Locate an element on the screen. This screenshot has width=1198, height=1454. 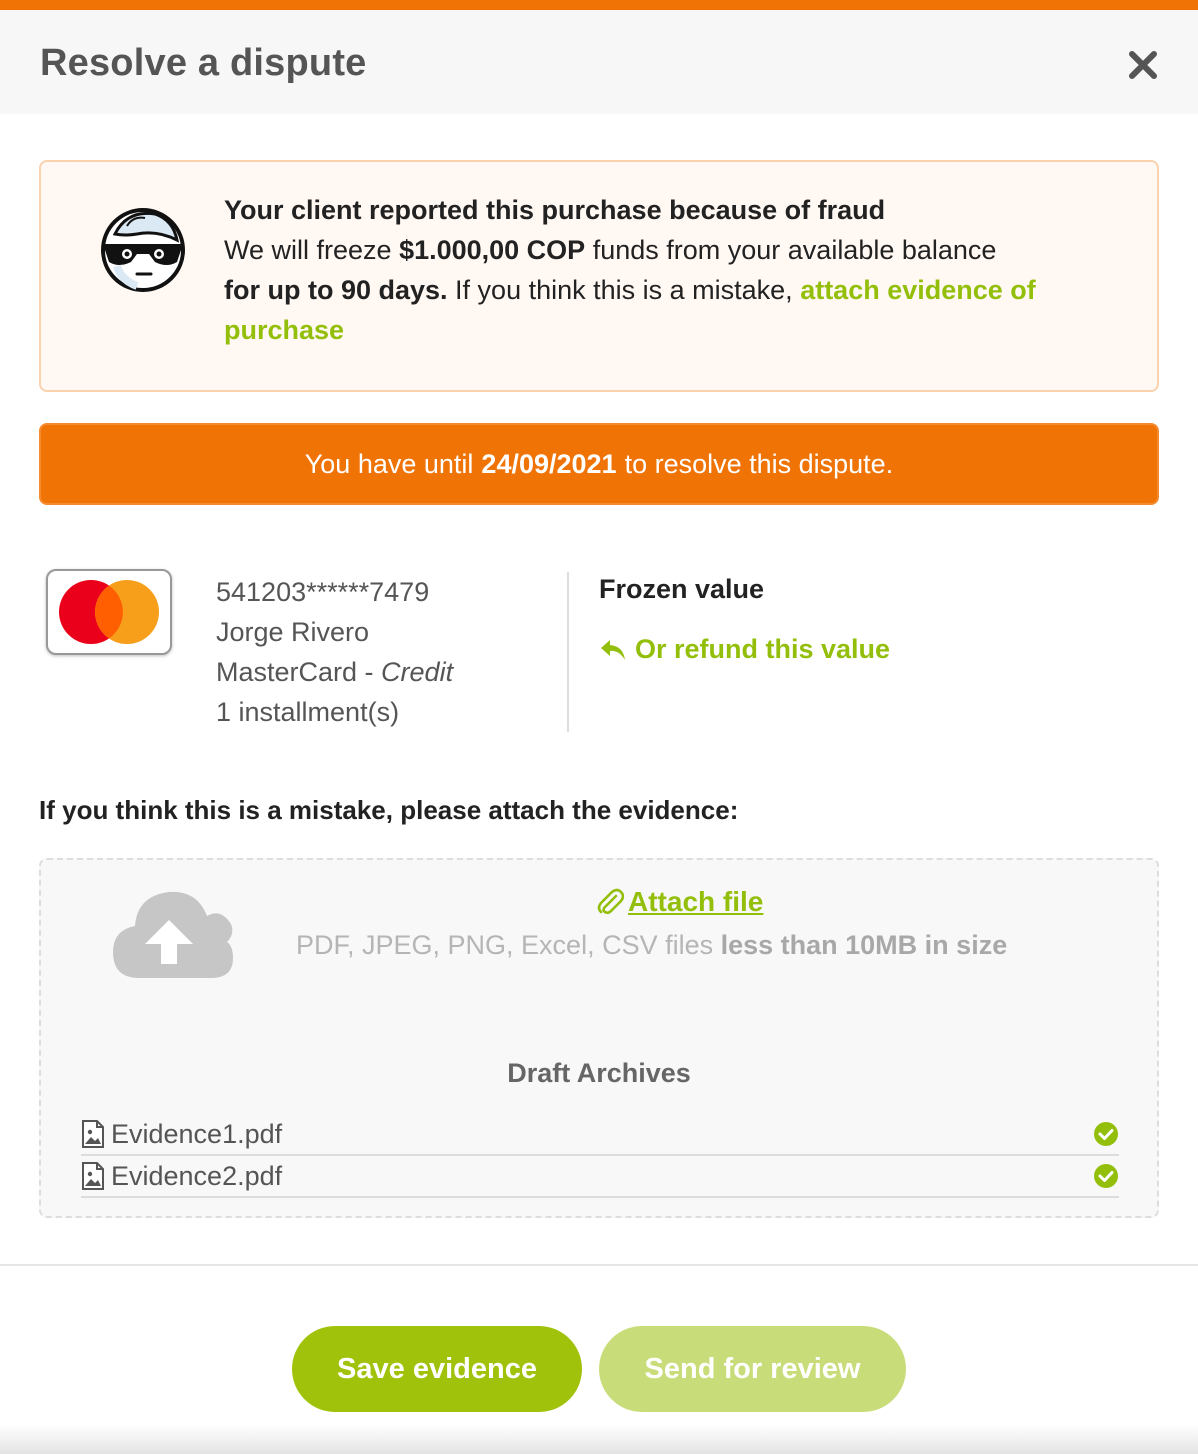
footer-divider is located at coordinates (599, 1265).